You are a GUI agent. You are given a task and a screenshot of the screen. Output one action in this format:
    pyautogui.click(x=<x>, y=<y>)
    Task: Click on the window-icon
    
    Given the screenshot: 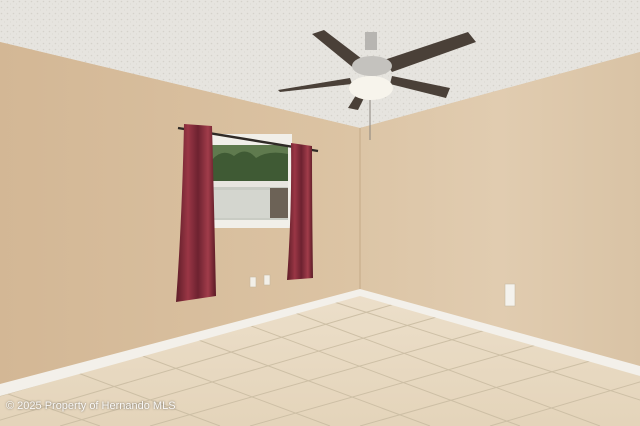 What is the action you would take?
    pyautogui.click(x=249, y=181)
    